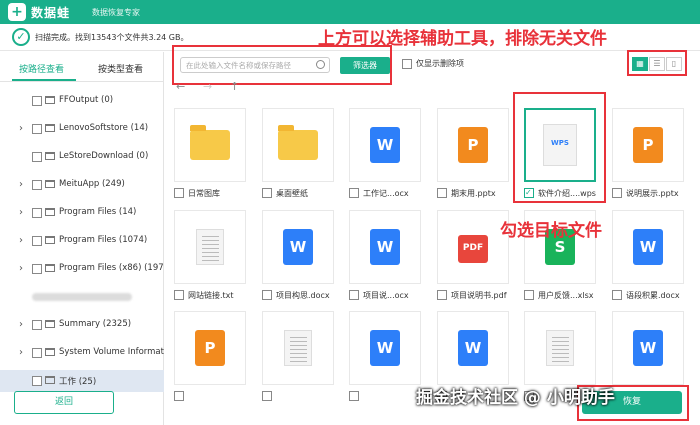 Image resolution: width=700 pixels, height=425 pixels. I want to click on ppt-glyph: P, so click(210, 348).